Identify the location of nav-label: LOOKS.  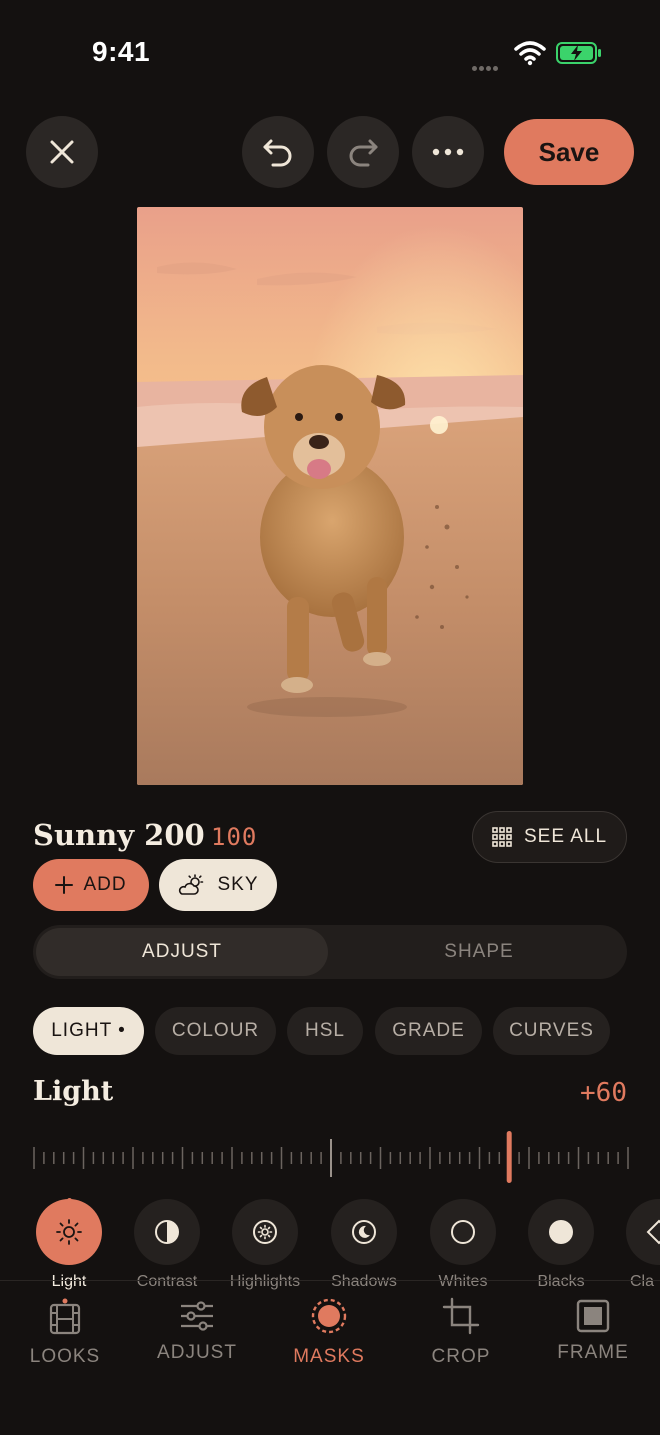
(65, 1356).